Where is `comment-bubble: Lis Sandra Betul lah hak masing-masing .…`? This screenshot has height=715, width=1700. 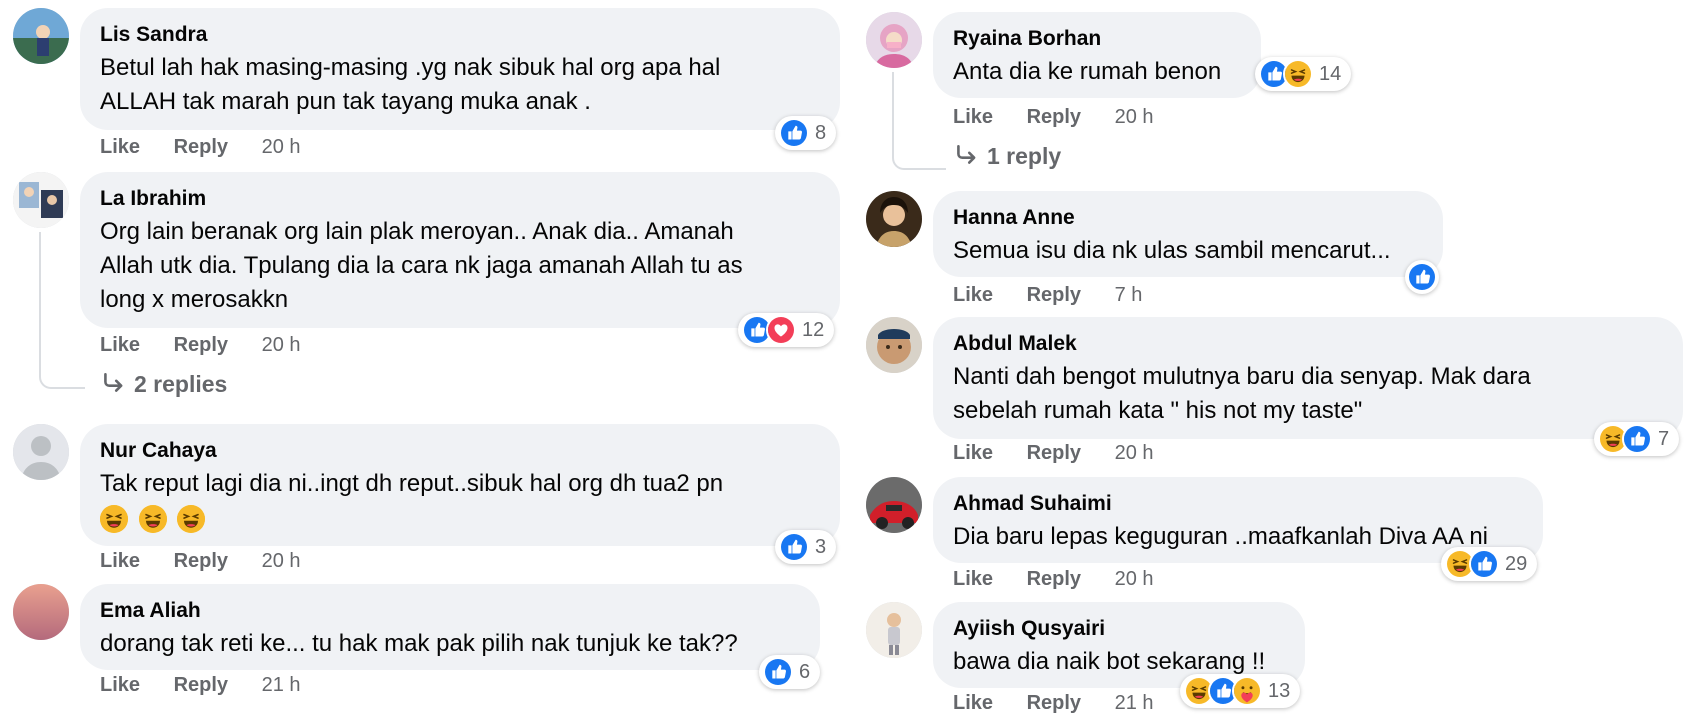 comment-bubble: Lis Sandra Betul lah hak masing-masing .… is located at coordinates (460, 69).